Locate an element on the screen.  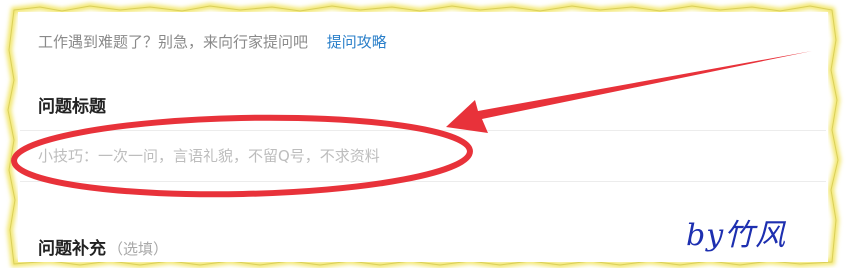
guide-link: 提问攻略 is located at coordinates (357, 42).